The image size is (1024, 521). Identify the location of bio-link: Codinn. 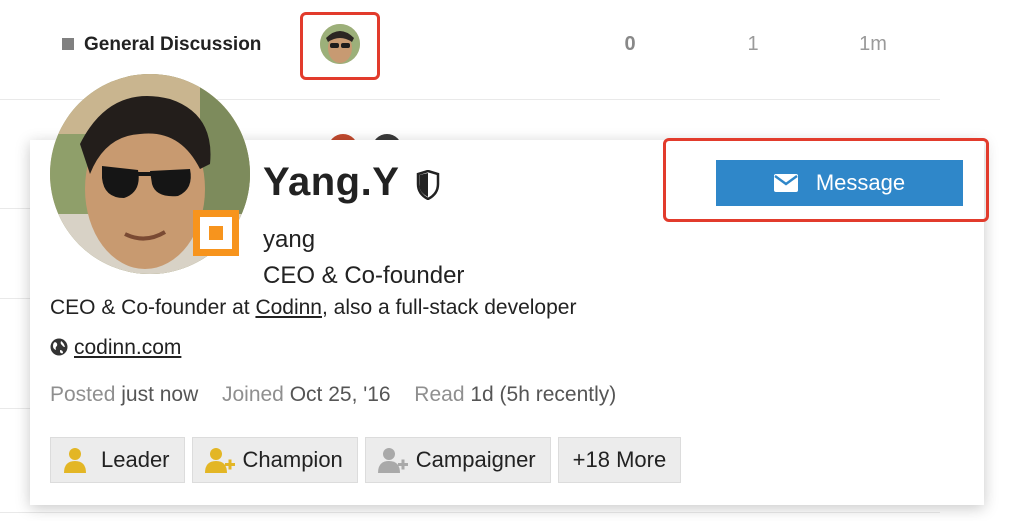
(288, 307).